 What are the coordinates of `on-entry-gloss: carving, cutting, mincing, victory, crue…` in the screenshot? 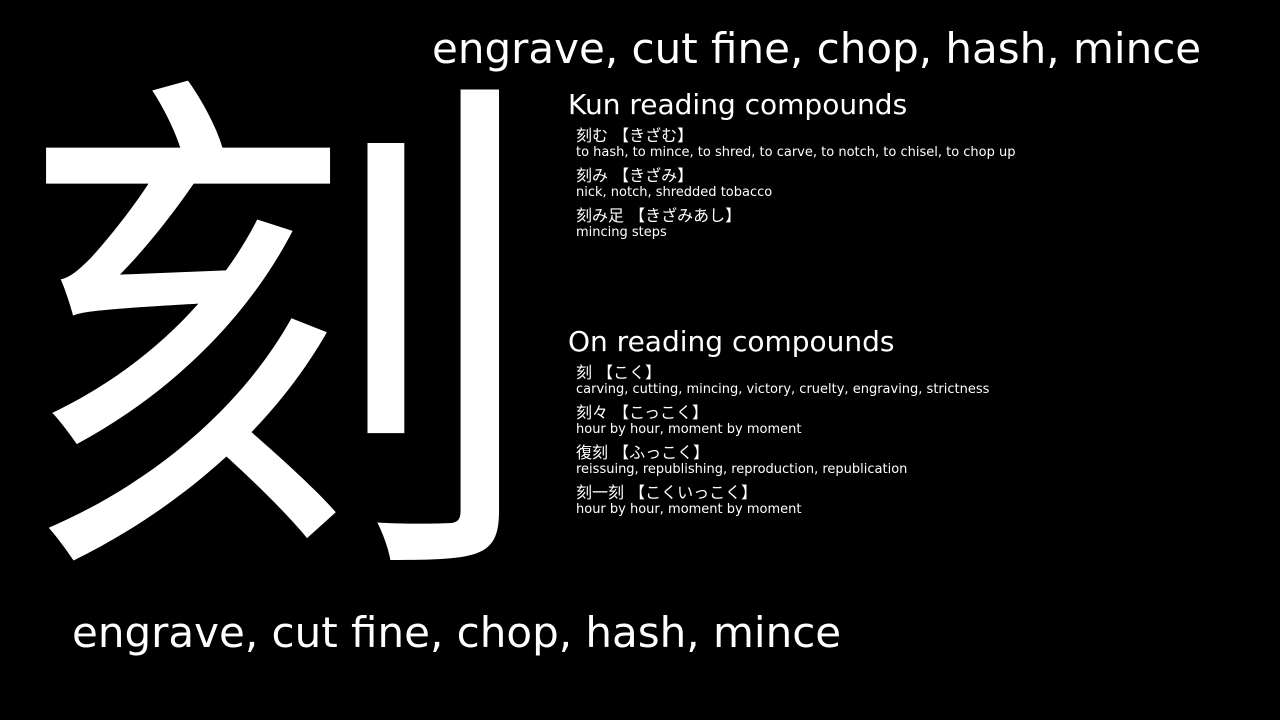 It's located at (783, 389).